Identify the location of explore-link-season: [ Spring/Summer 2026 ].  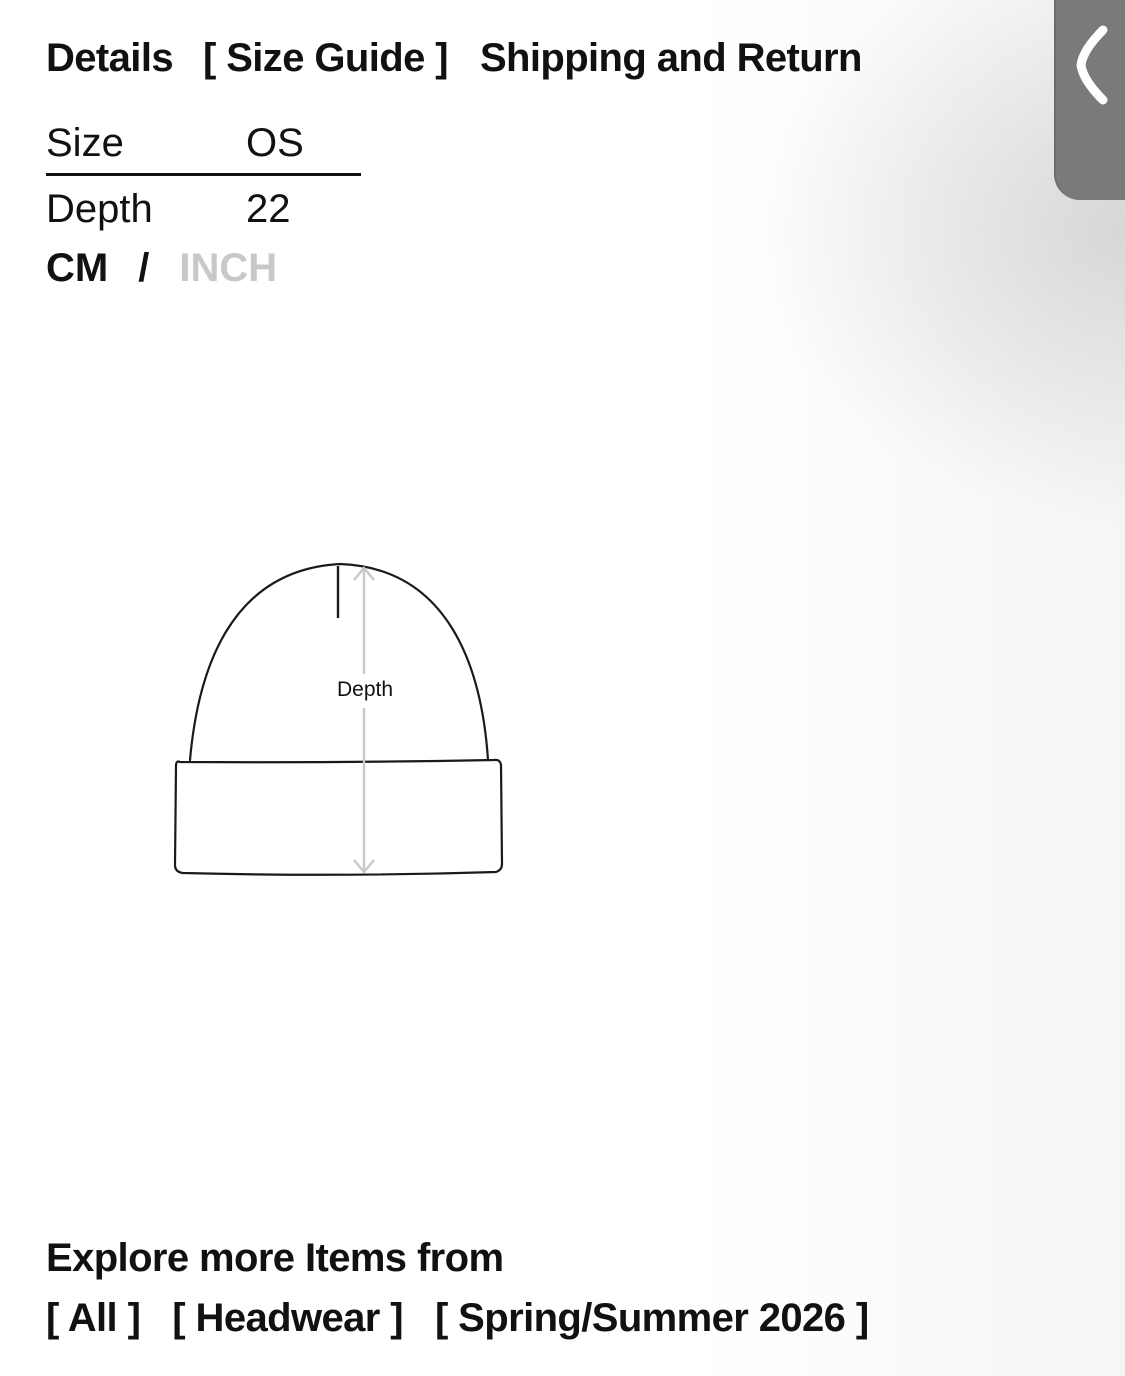
(652, 1318).